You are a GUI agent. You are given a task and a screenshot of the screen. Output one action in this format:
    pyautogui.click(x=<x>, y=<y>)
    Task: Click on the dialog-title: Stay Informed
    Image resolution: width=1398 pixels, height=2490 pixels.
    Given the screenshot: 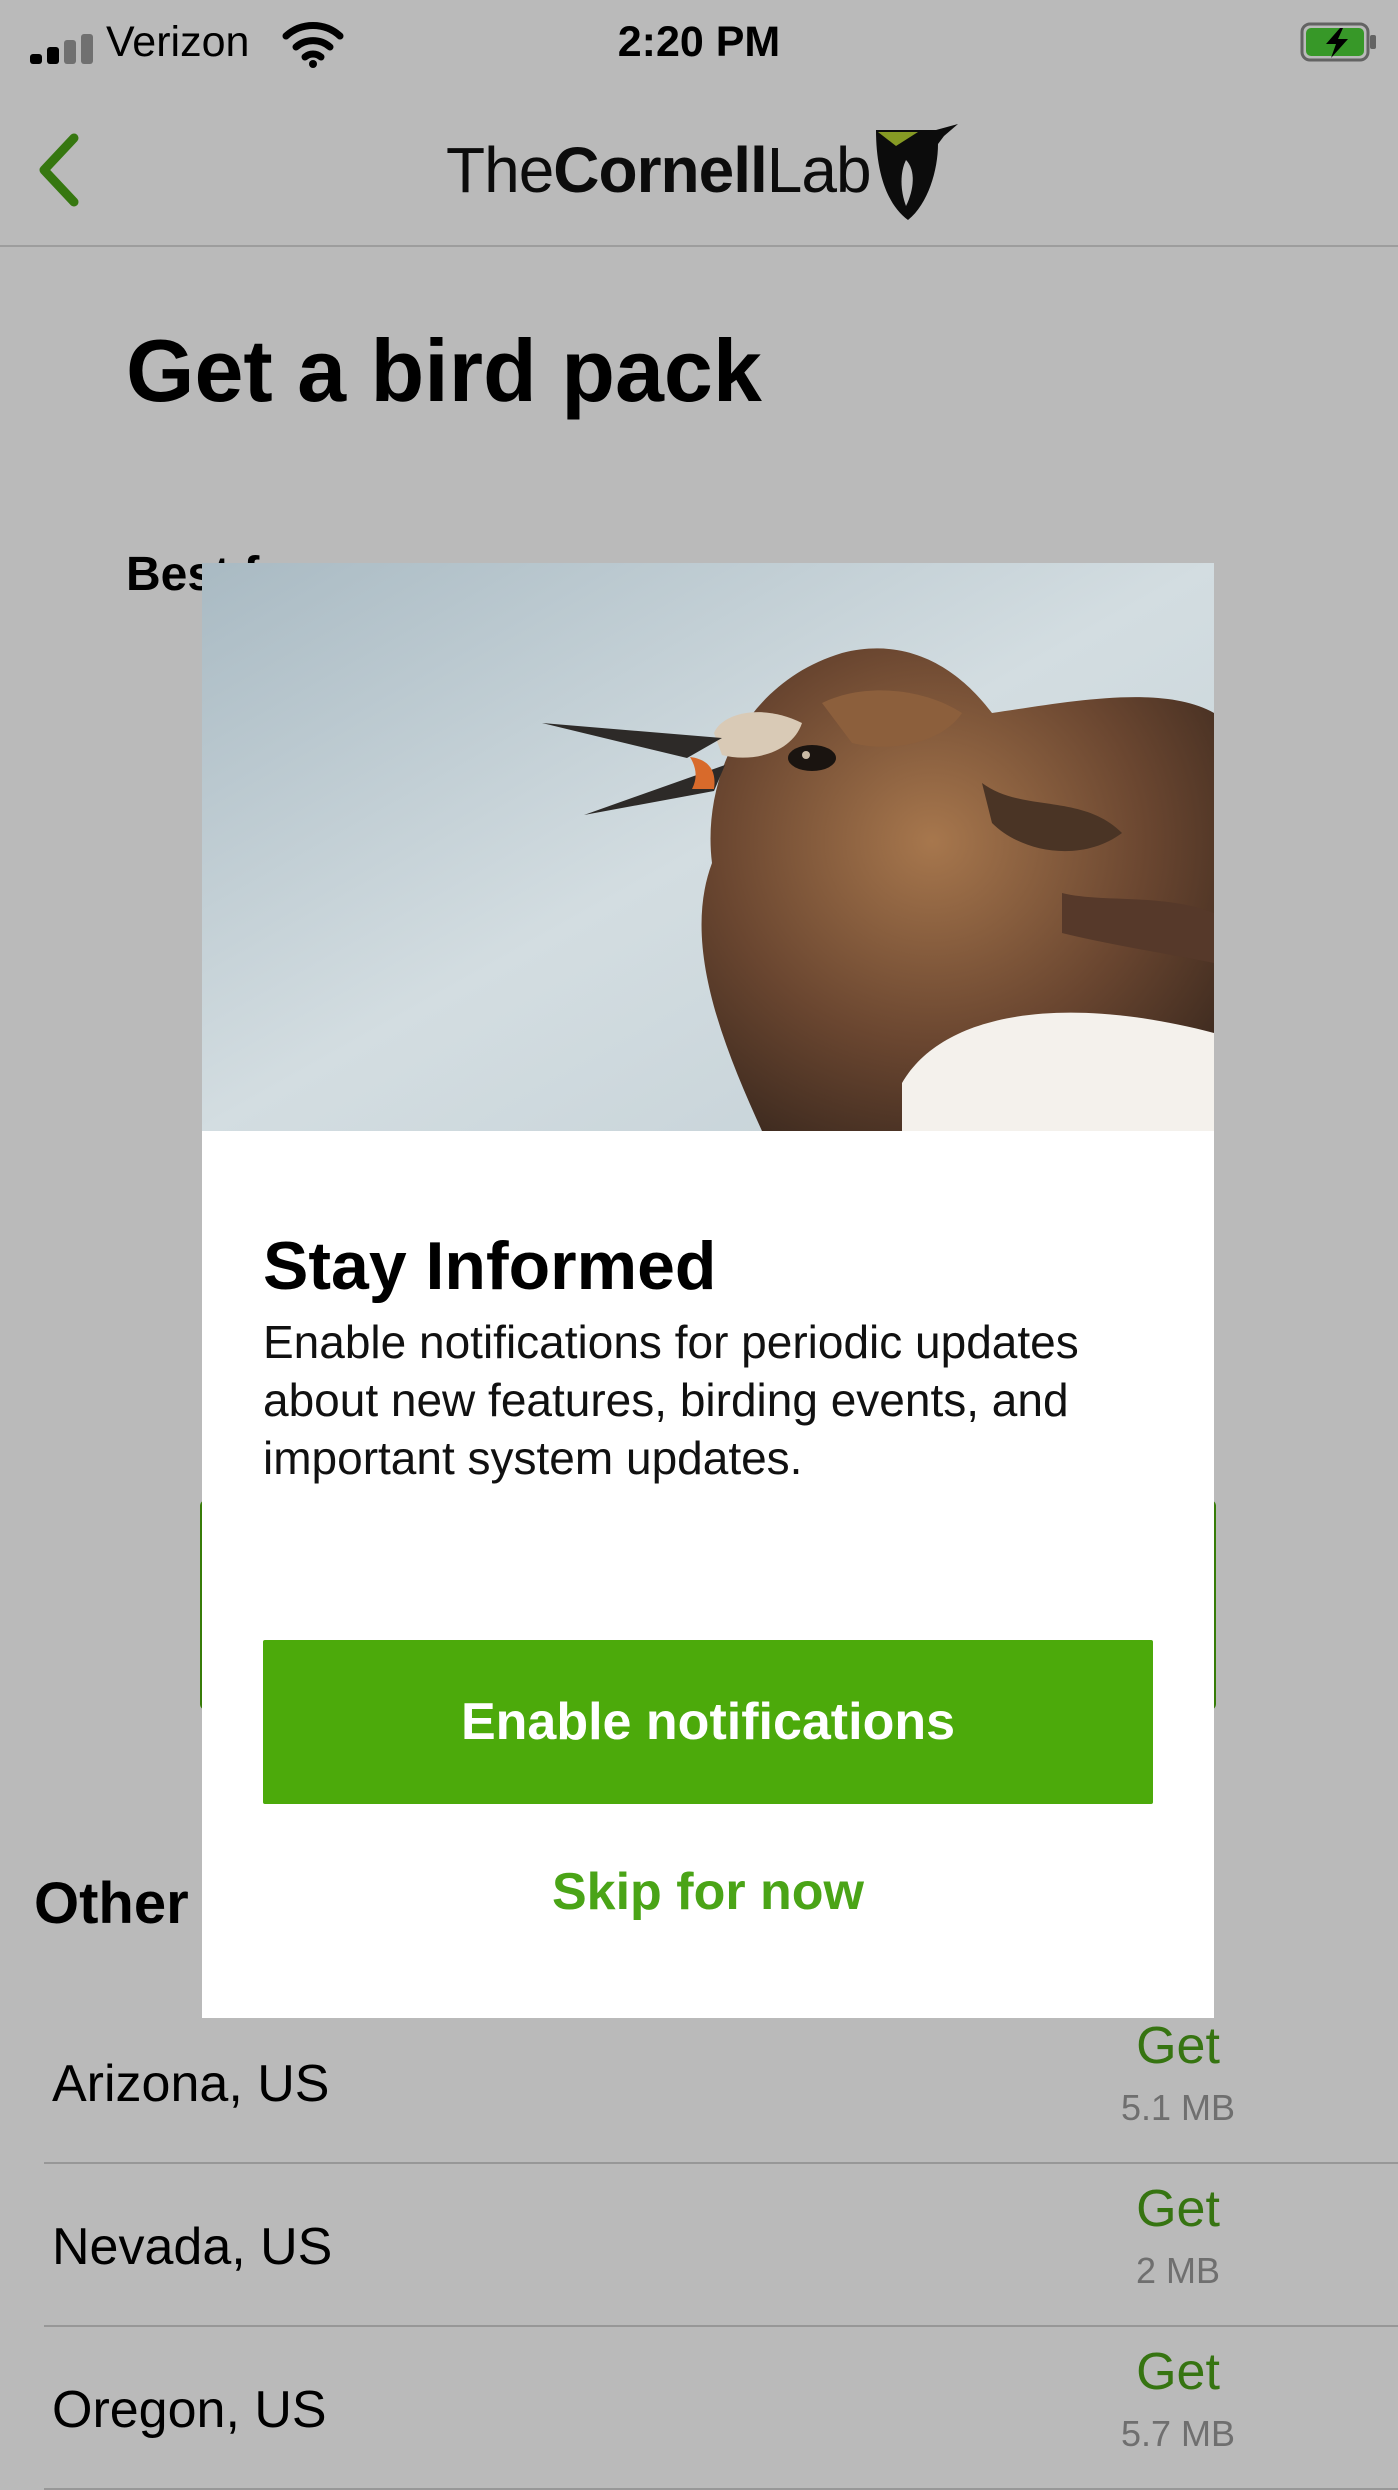 What is the action you would take?
    pyautogui.click(x=490, y=1266)
    